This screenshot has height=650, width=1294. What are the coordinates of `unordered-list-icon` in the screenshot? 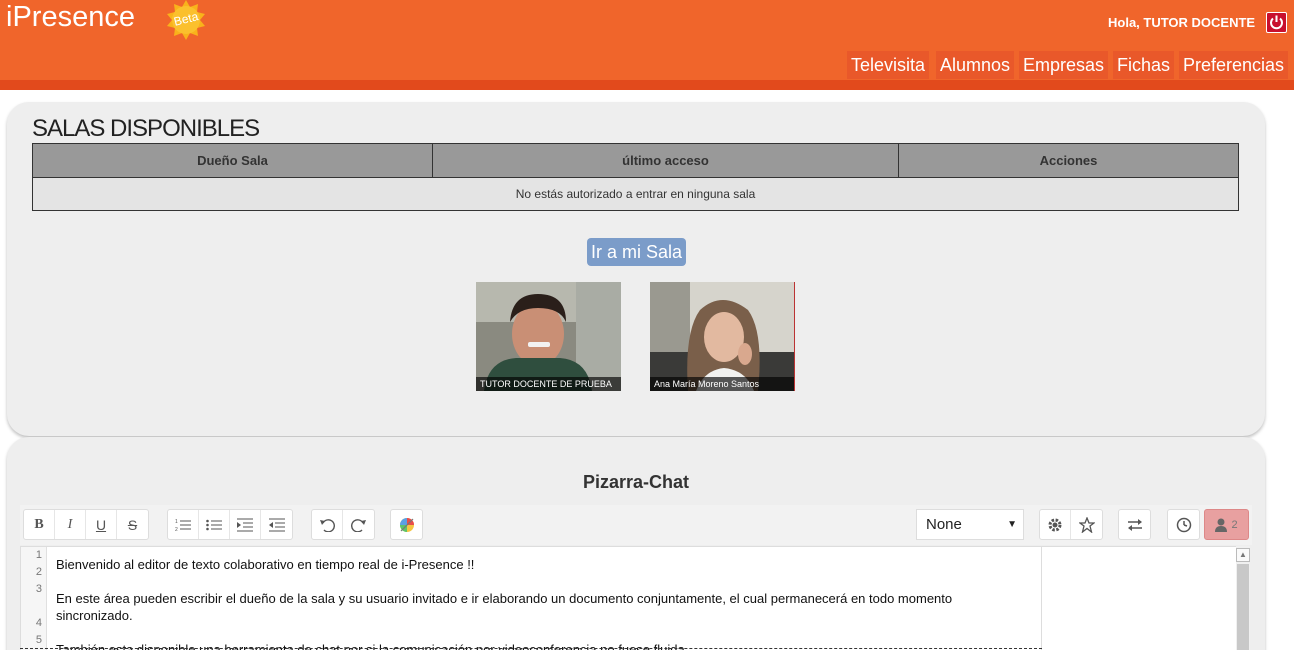 It's located at (214, 524).